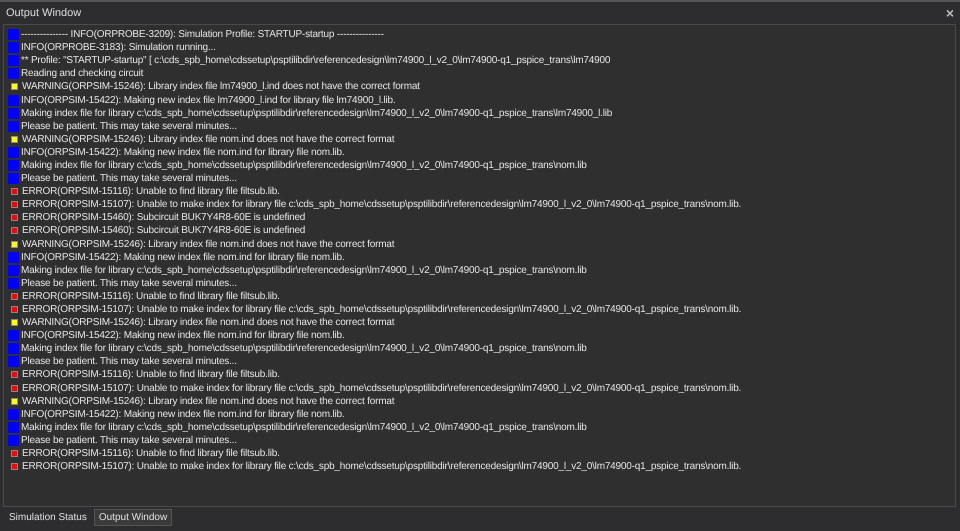 This screenshot has width=960, height=531. Describe the element at coordinates (315, 61) in the screenshot. I see `log-line: ** Profile: "STARTUP-startup" [ c:\cds_spb_home\cdssetup\psptilibdir\referencedesign\lm74900_l_v2_0\lm74900-q1_pspice_trans\lm74900` at that location.